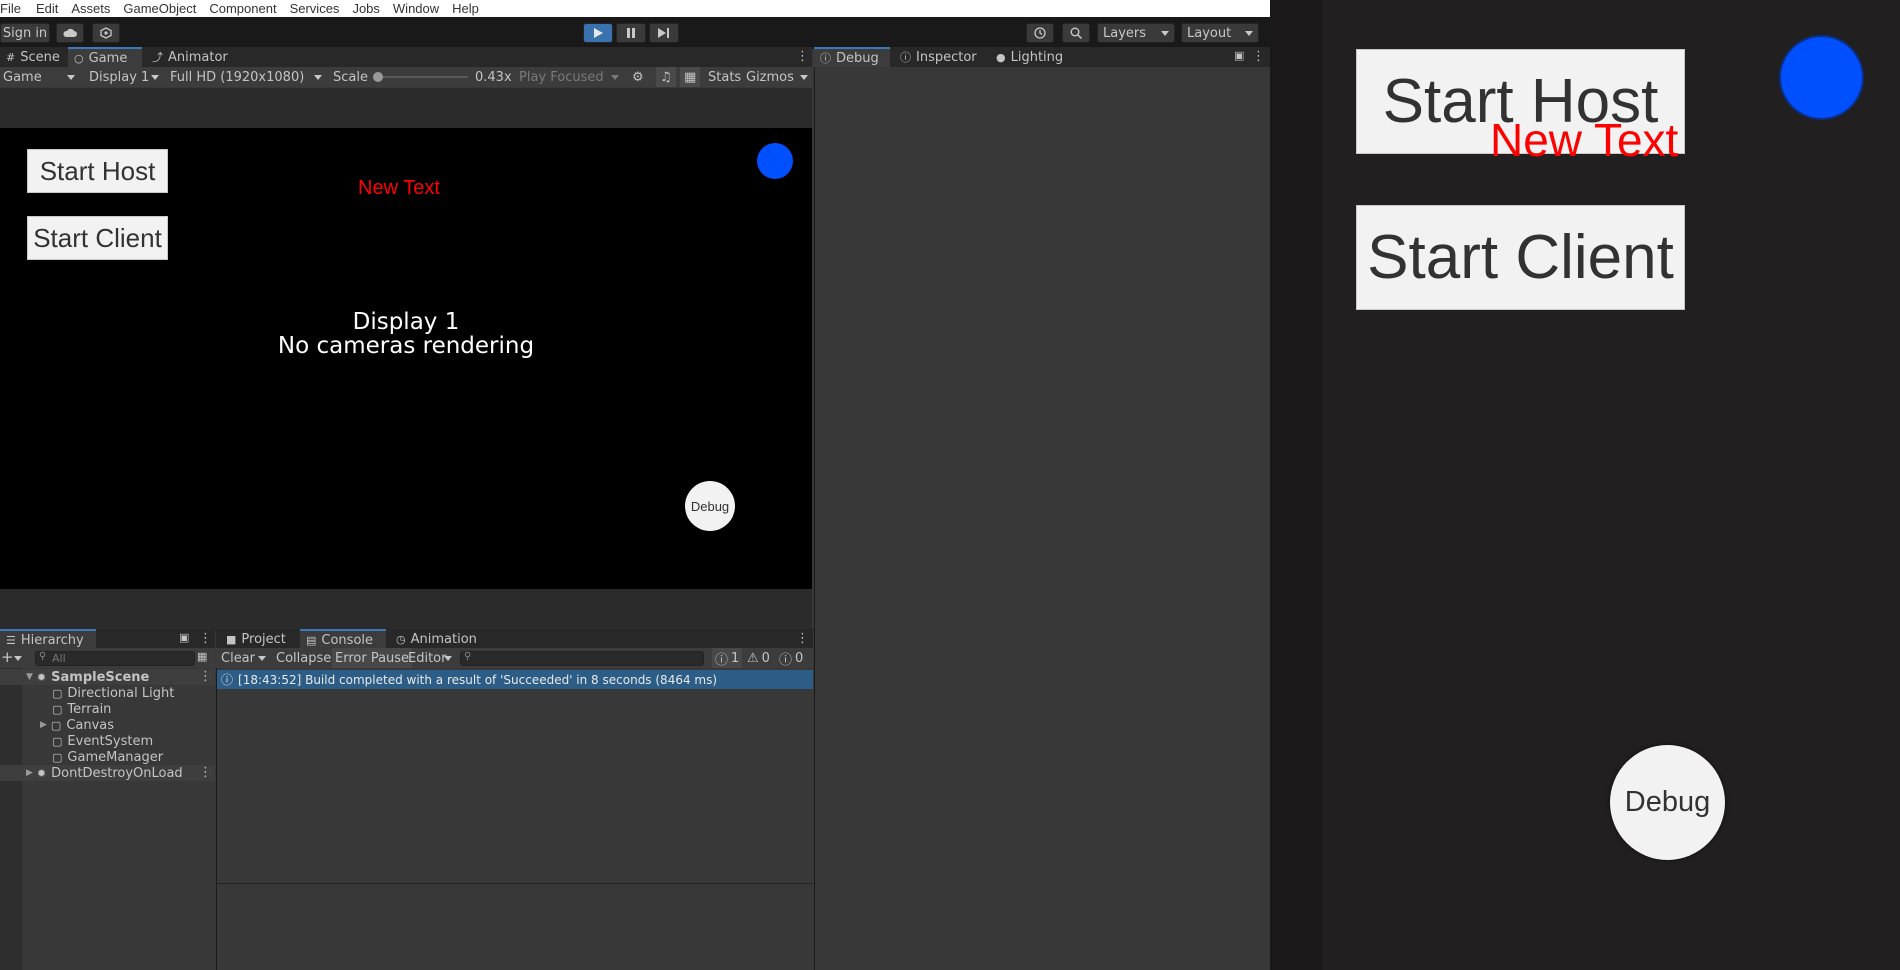 Image resolution: width=1900 pixels, height=970 pixels. What do you see at coordinates (690, 77) in the screenshot?
I see `shortcuts-icon: ▦` at bounding box center [690, 77].